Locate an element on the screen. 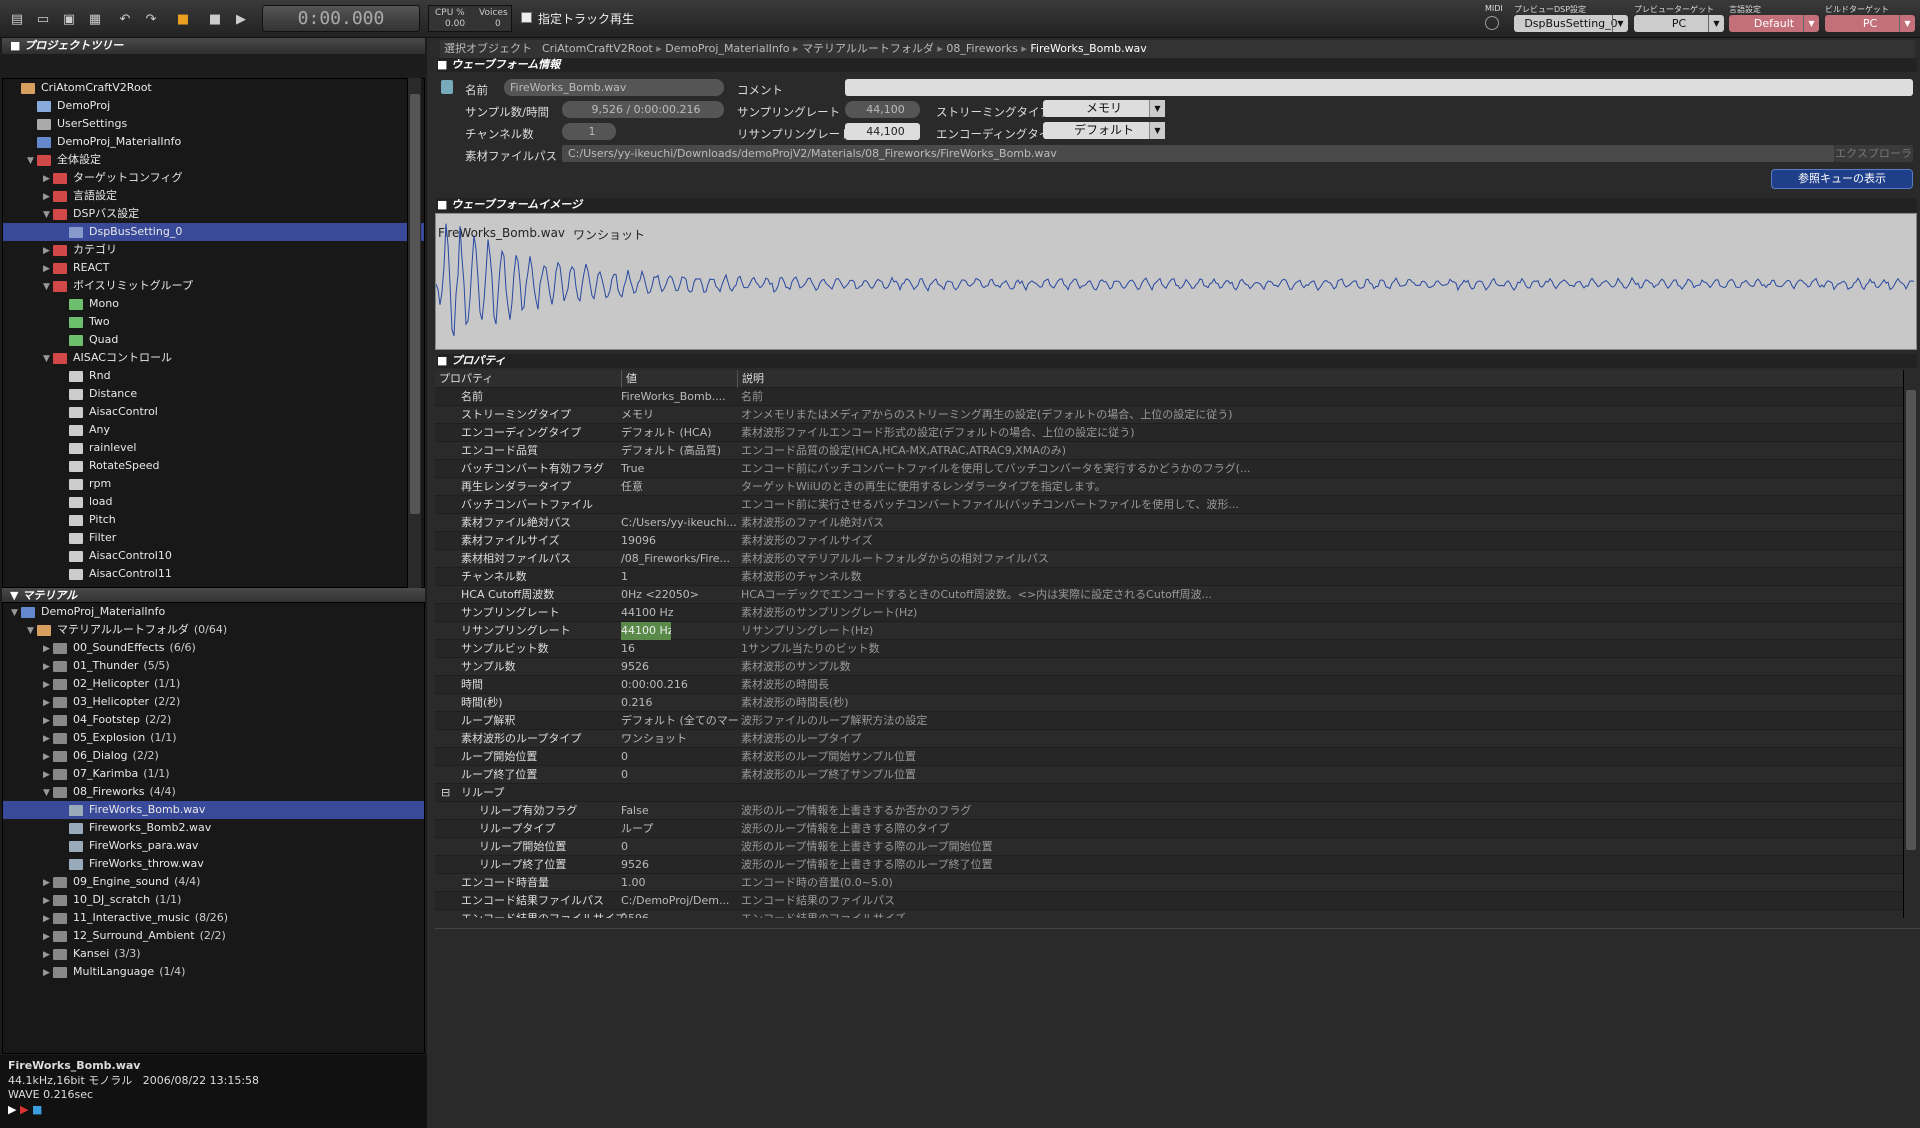  project-tree-item: Quad is located at coordinates (213, 340).